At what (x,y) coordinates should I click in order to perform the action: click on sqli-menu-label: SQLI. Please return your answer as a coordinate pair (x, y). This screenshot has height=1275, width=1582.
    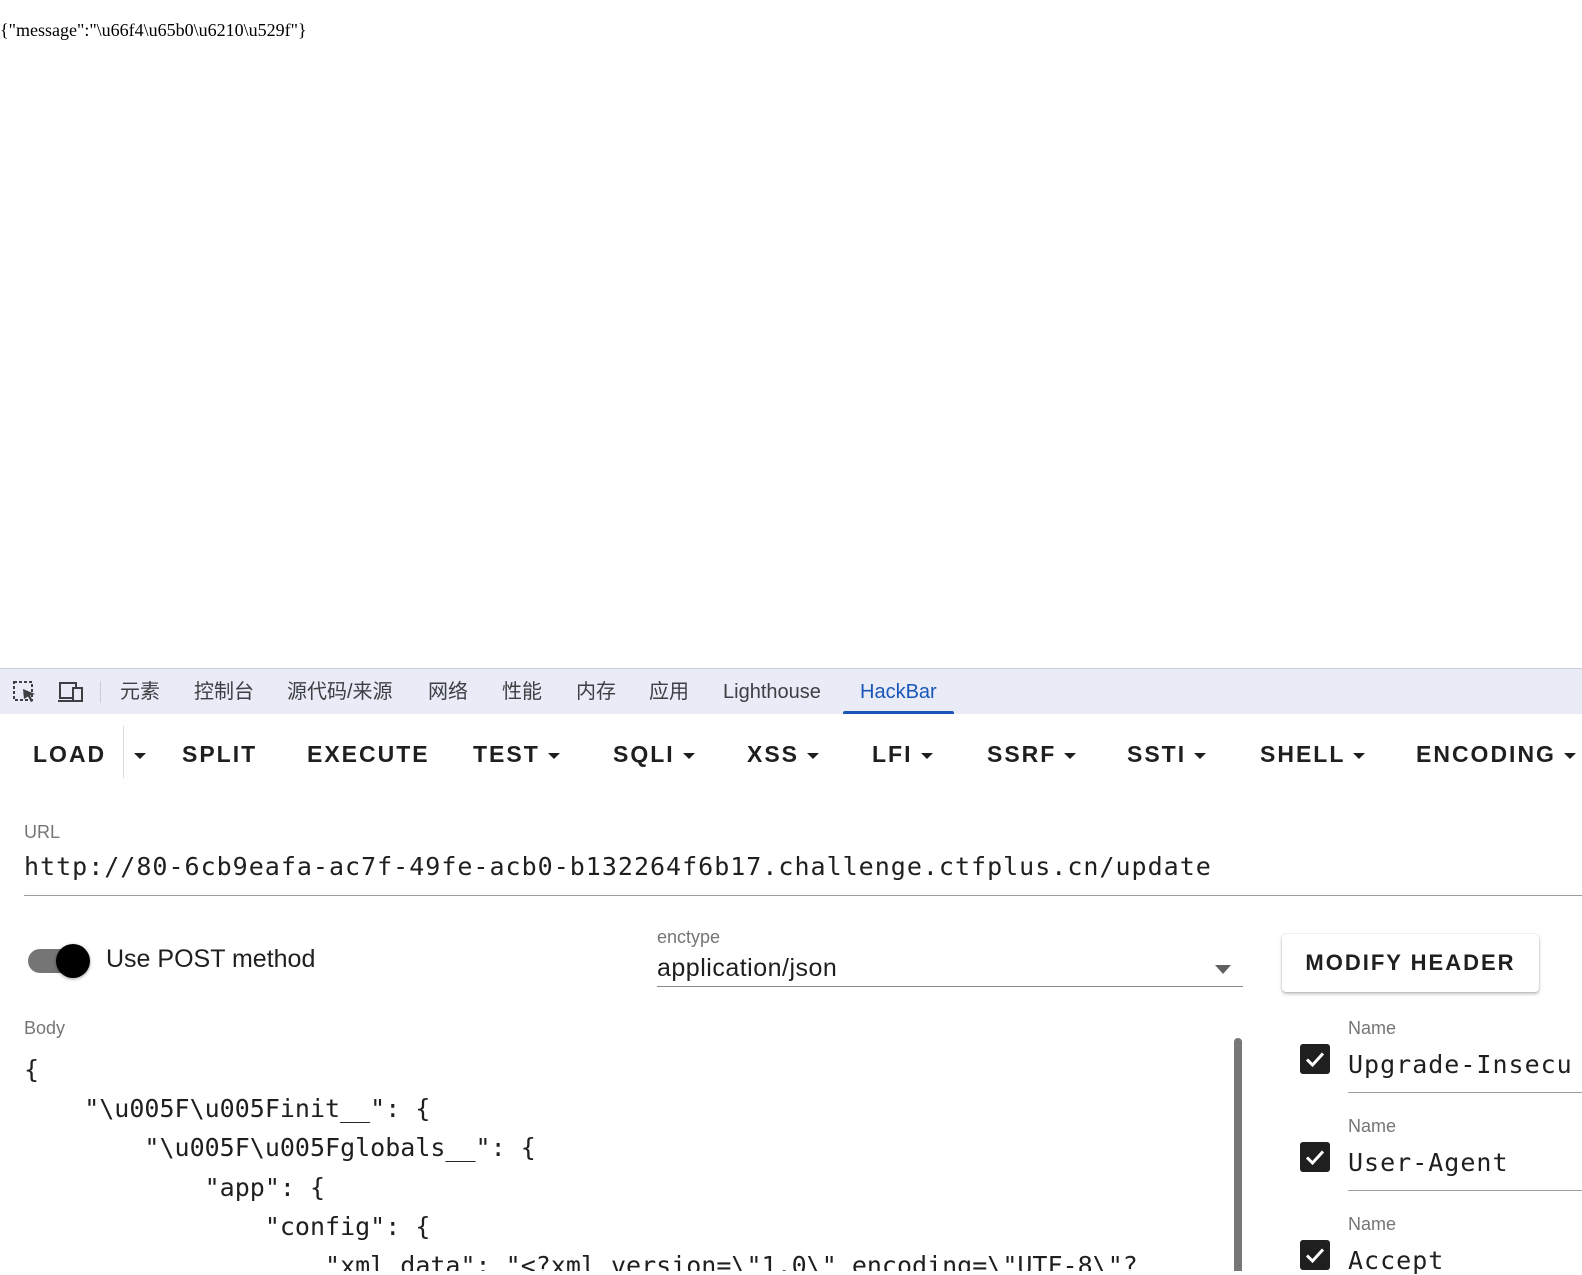
    Looking at the image, I should click on (644, 754).